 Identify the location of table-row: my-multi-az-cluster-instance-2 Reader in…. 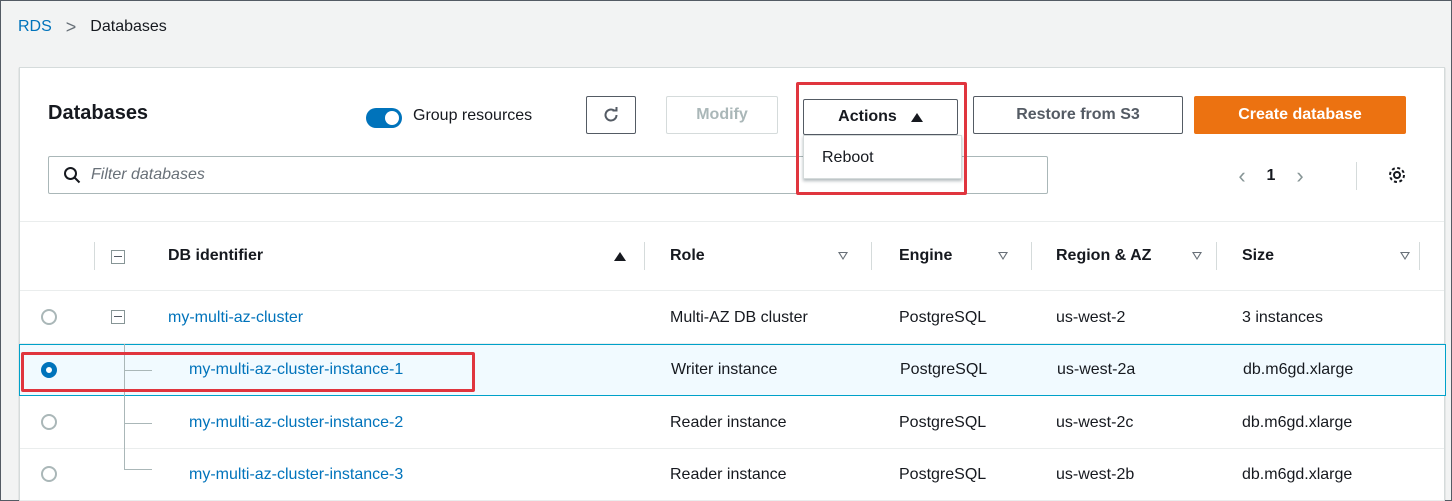
(732, 423).